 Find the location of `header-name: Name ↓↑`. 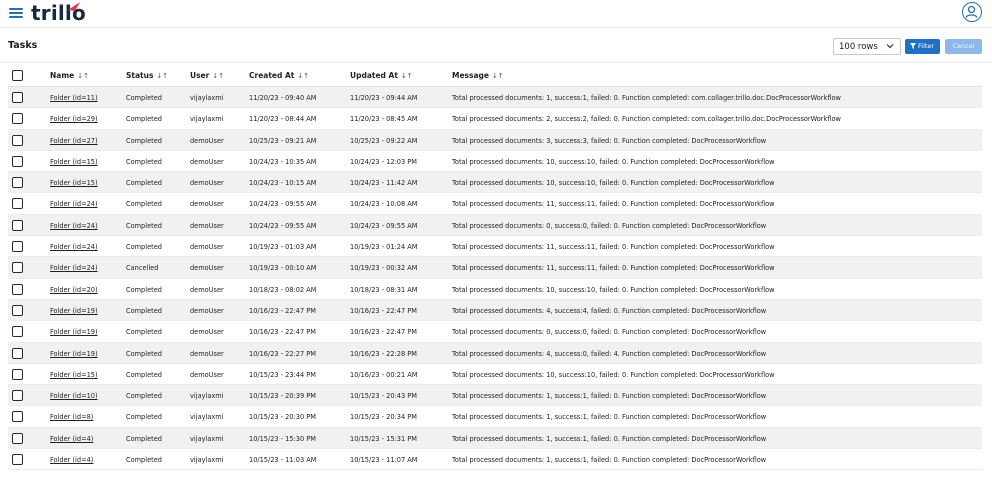

header-name: Name ↓↑ is located at coordinates (69, 75).